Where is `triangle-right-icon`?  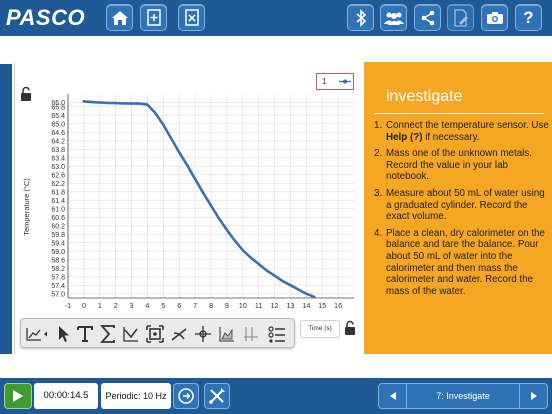 triangle-right-icon is located at coordinates (533, 396).